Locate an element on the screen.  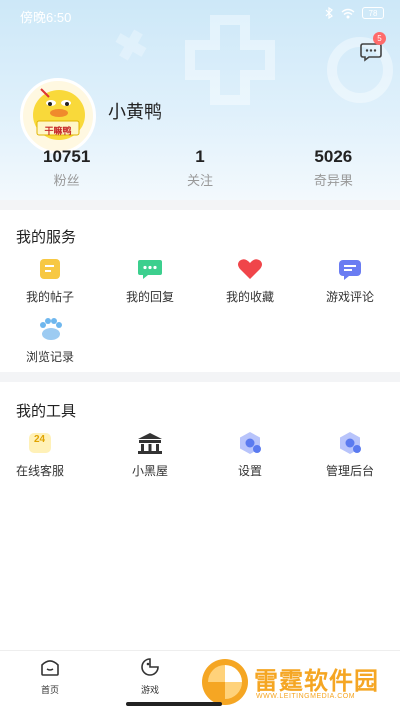
heart-icon is located at coordinates (250, 269).